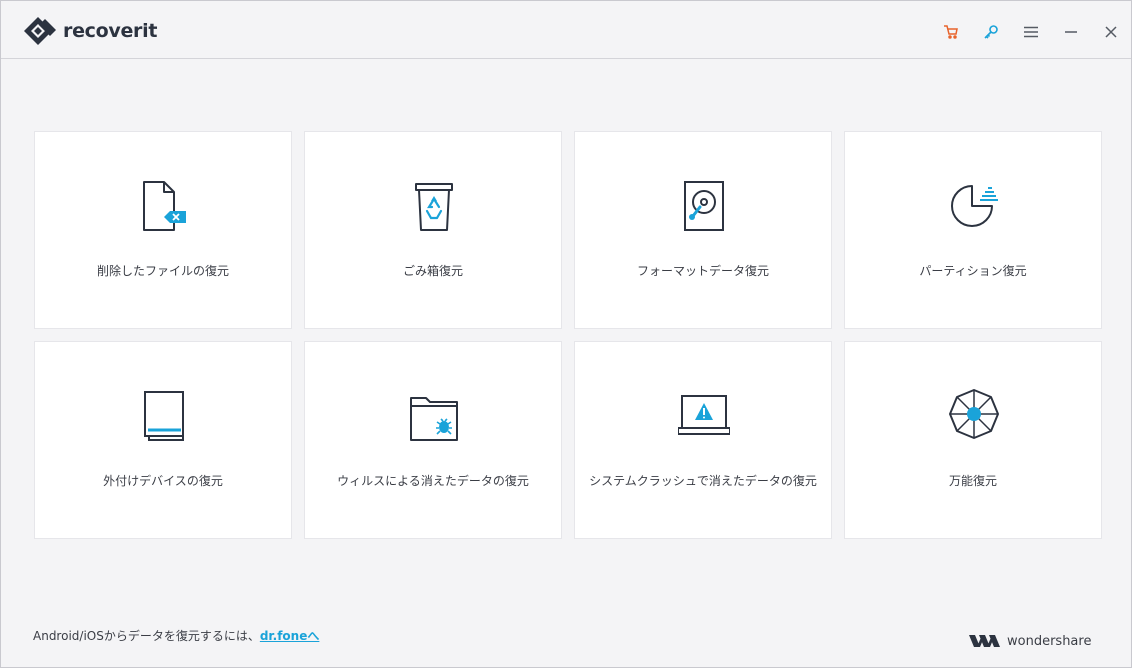 The image size is (1132, 668). Describe the element at coordinates (703, 481) in the screenshot. I see `mode-label: システムクラッシュで消えたデータの復元` at that location.